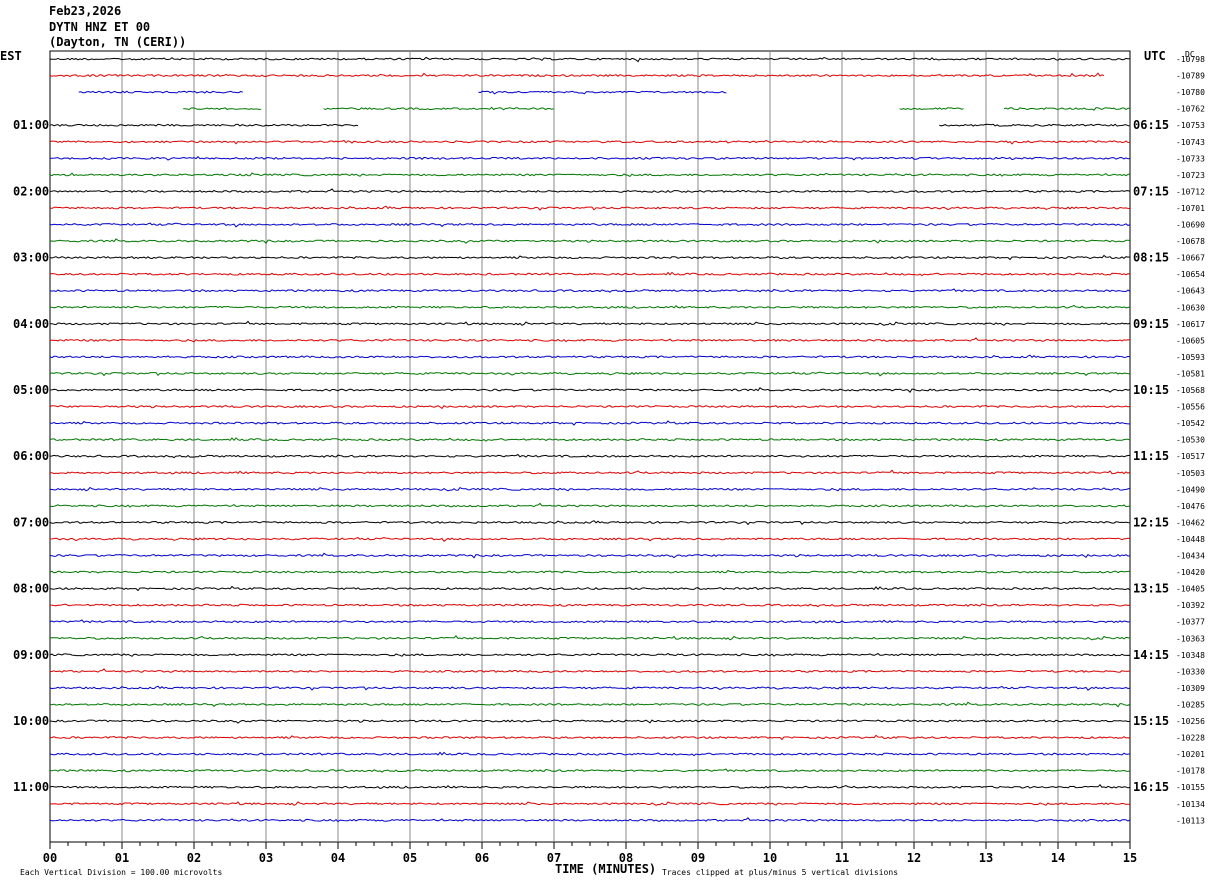 The height and width of the screenshot is (886, 1210). Describe the element at coordinates (1190, 572) in the screenshot. I see `dc-offset-label: -10420` at that location.